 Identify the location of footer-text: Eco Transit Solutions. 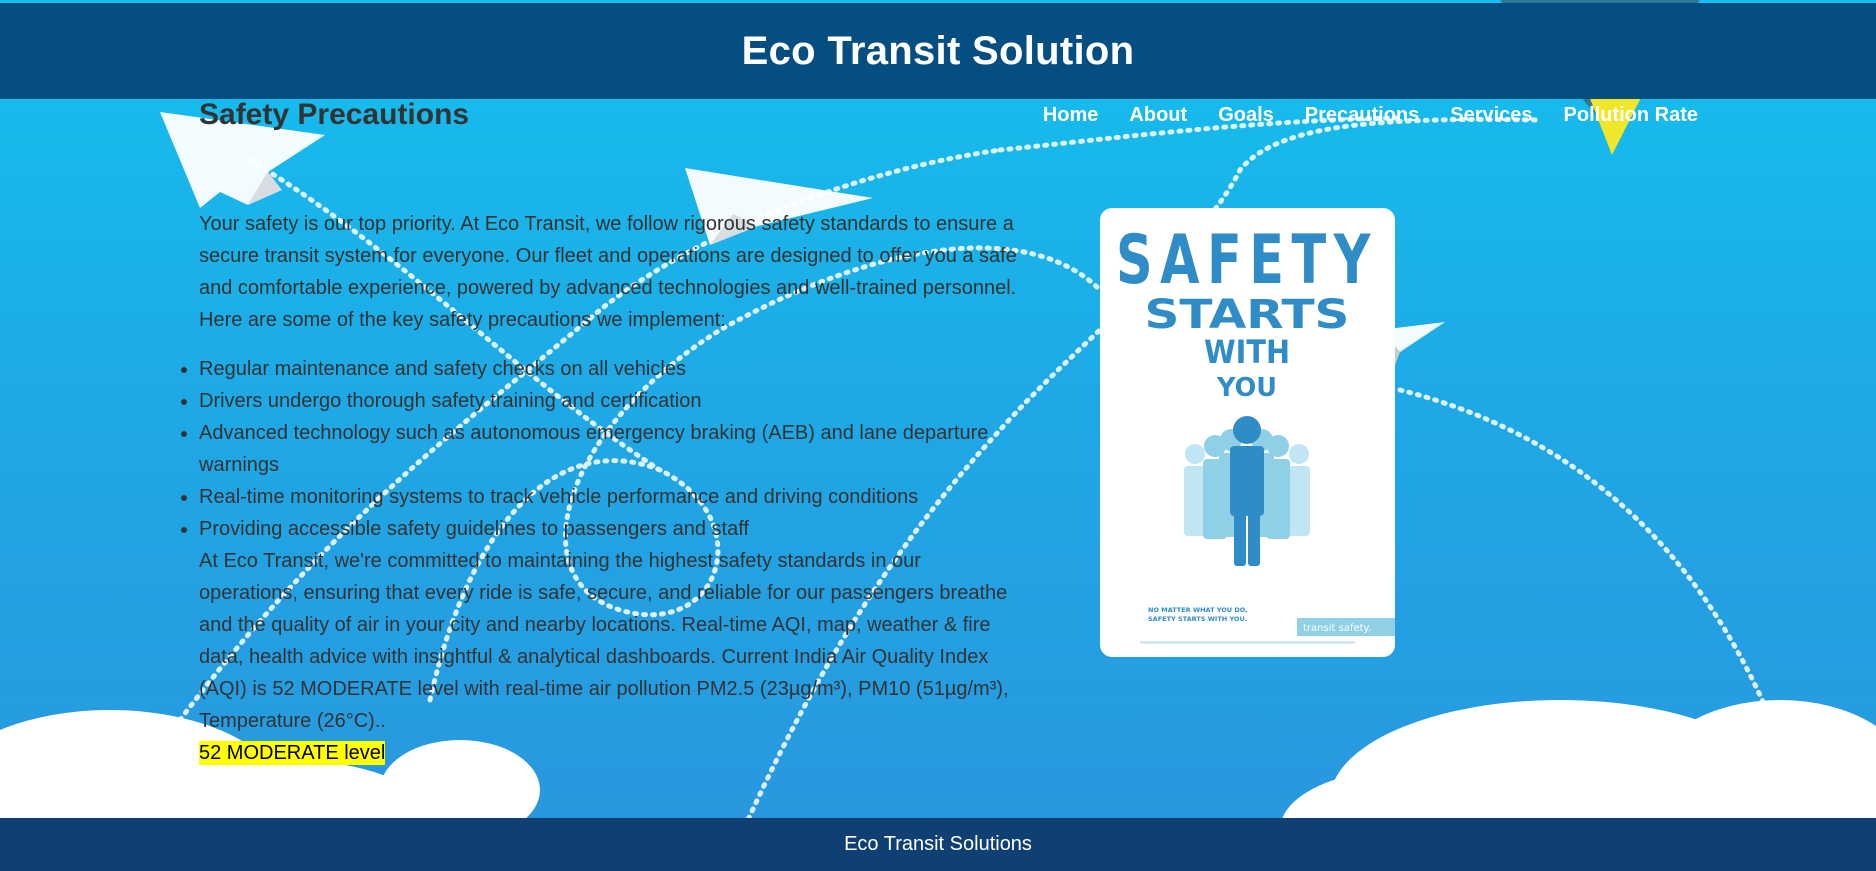
(938, 844).